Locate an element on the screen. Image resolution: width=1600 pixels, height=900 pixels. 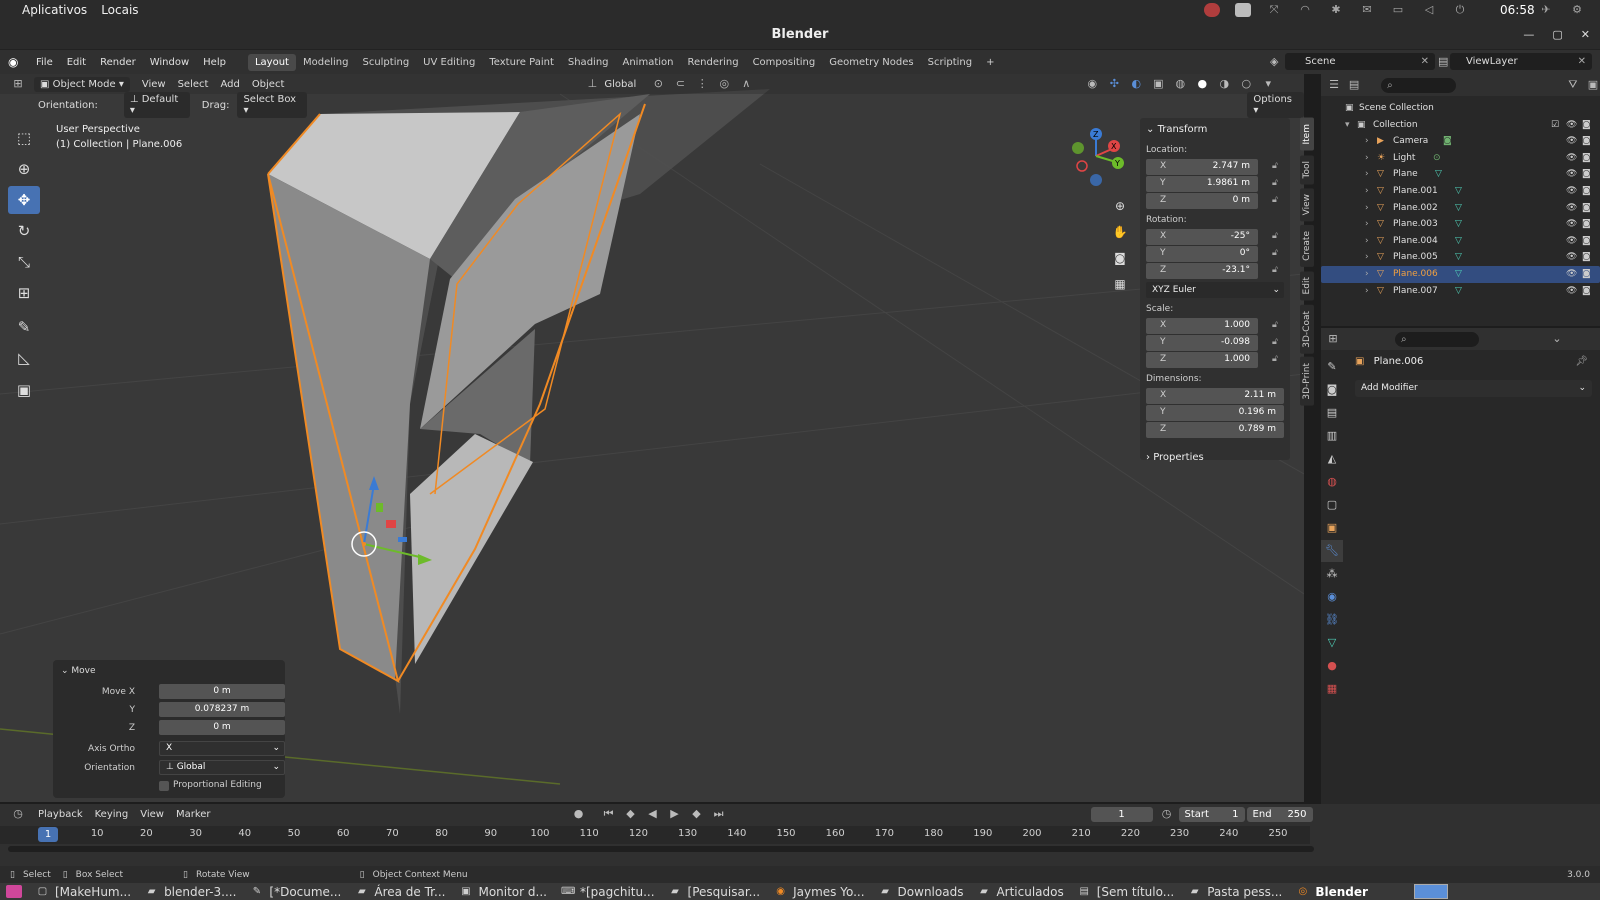
bluetooth-icon: ✱ is located at coordinates (1336, 10).